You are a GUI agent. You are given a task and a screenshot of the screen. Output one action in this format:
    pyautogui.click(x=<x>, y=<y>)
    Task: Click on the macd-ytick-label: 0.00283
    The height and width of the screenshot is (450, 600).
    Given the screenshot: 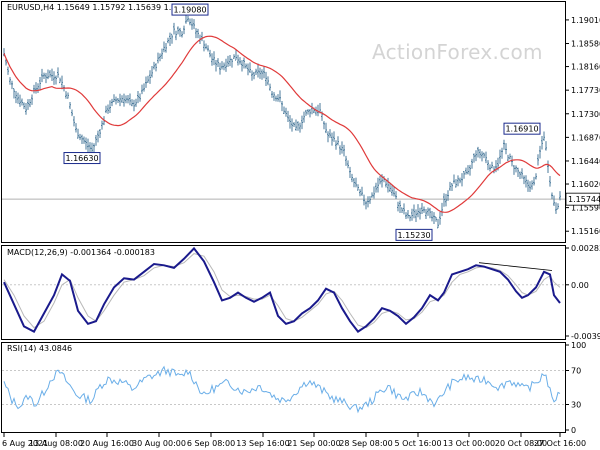 What is the action you would take?
    pyautogui.click(x=585, y=248)
    